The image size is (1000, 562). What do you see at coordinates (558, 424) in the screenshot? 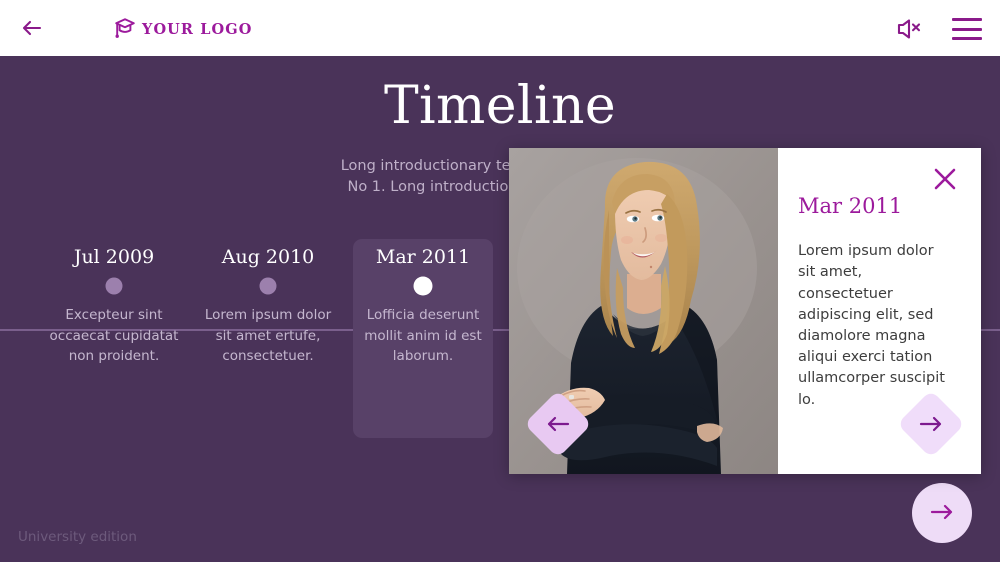
I see `arrow-left-icon` at bounding box center [558, 424].